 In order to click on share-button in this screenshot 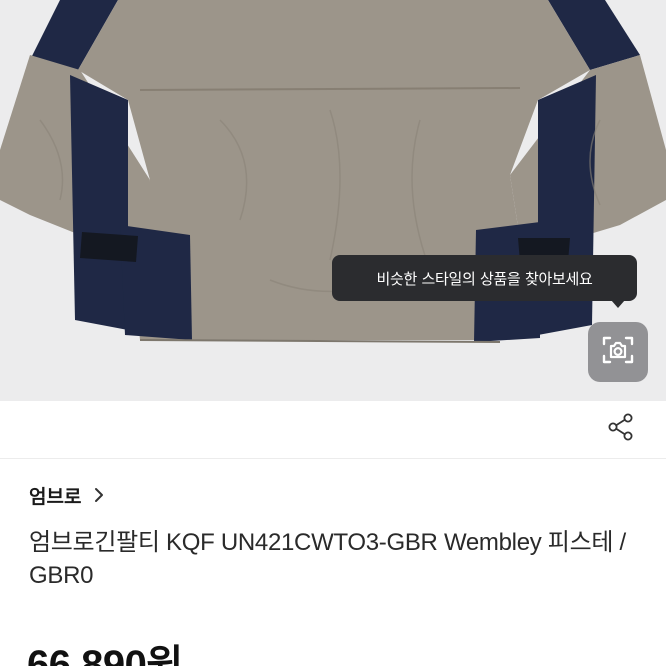, I will do `click(621, 429)`.